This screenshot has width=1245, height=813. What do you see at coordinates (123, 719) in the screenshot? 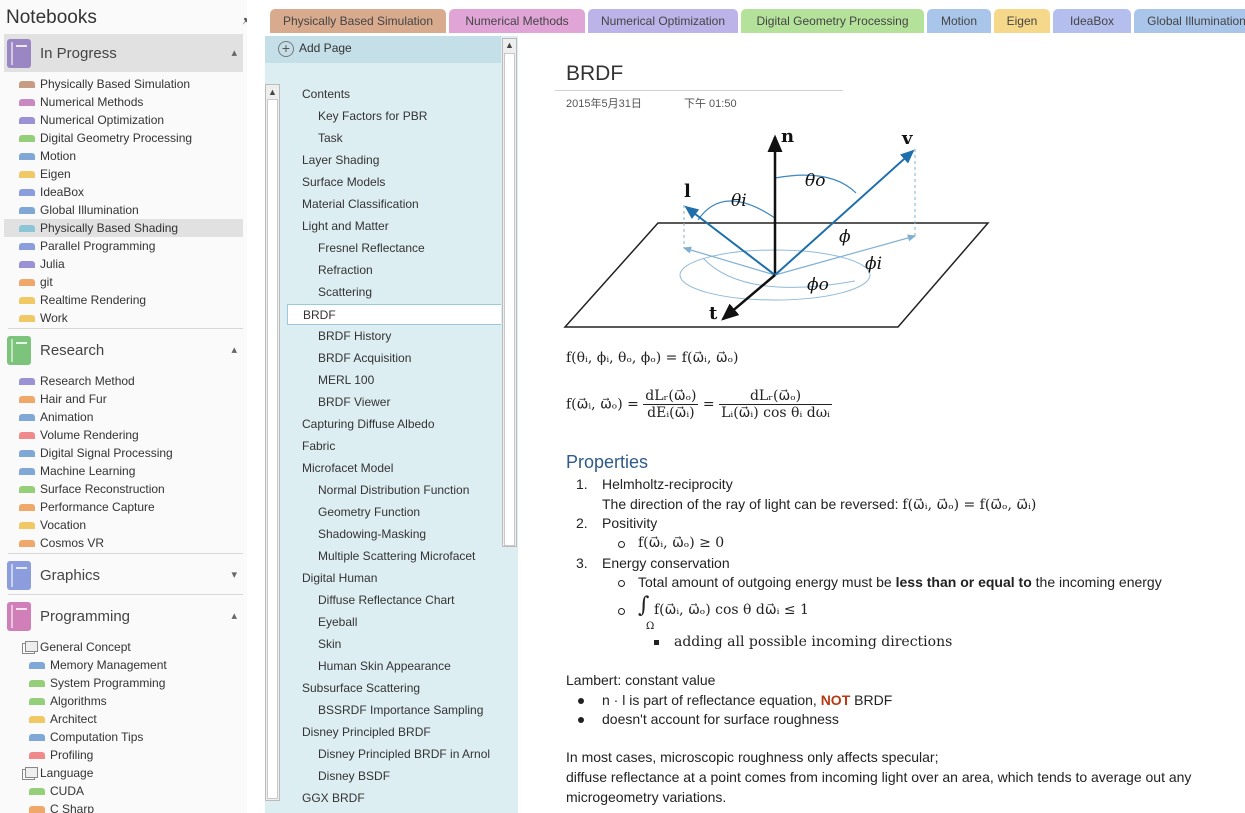
I see `section-item: Architect` at bounding box center [123, 719].